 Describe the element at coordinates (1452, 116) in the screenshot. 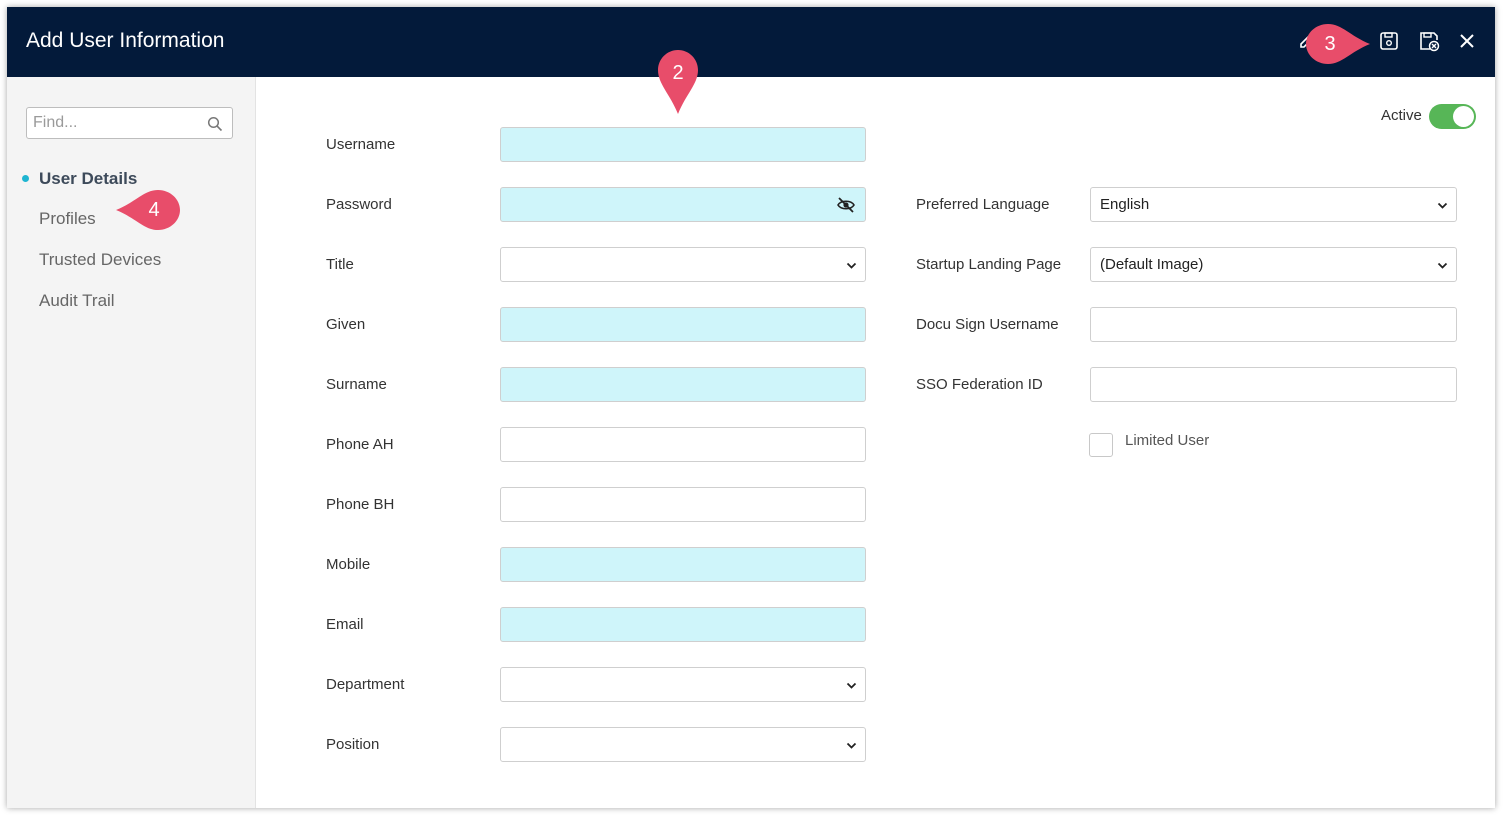

I see `active-toggle` at that location.